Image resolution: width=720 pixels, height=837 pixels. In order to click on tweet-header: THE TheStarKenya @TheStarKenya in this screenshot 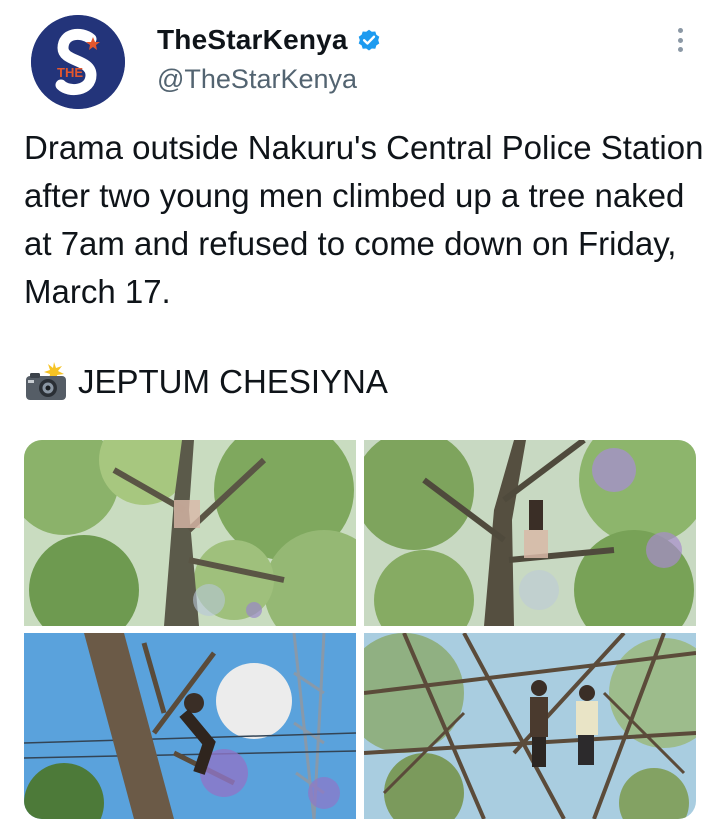, I will do `click(360, 60)`.